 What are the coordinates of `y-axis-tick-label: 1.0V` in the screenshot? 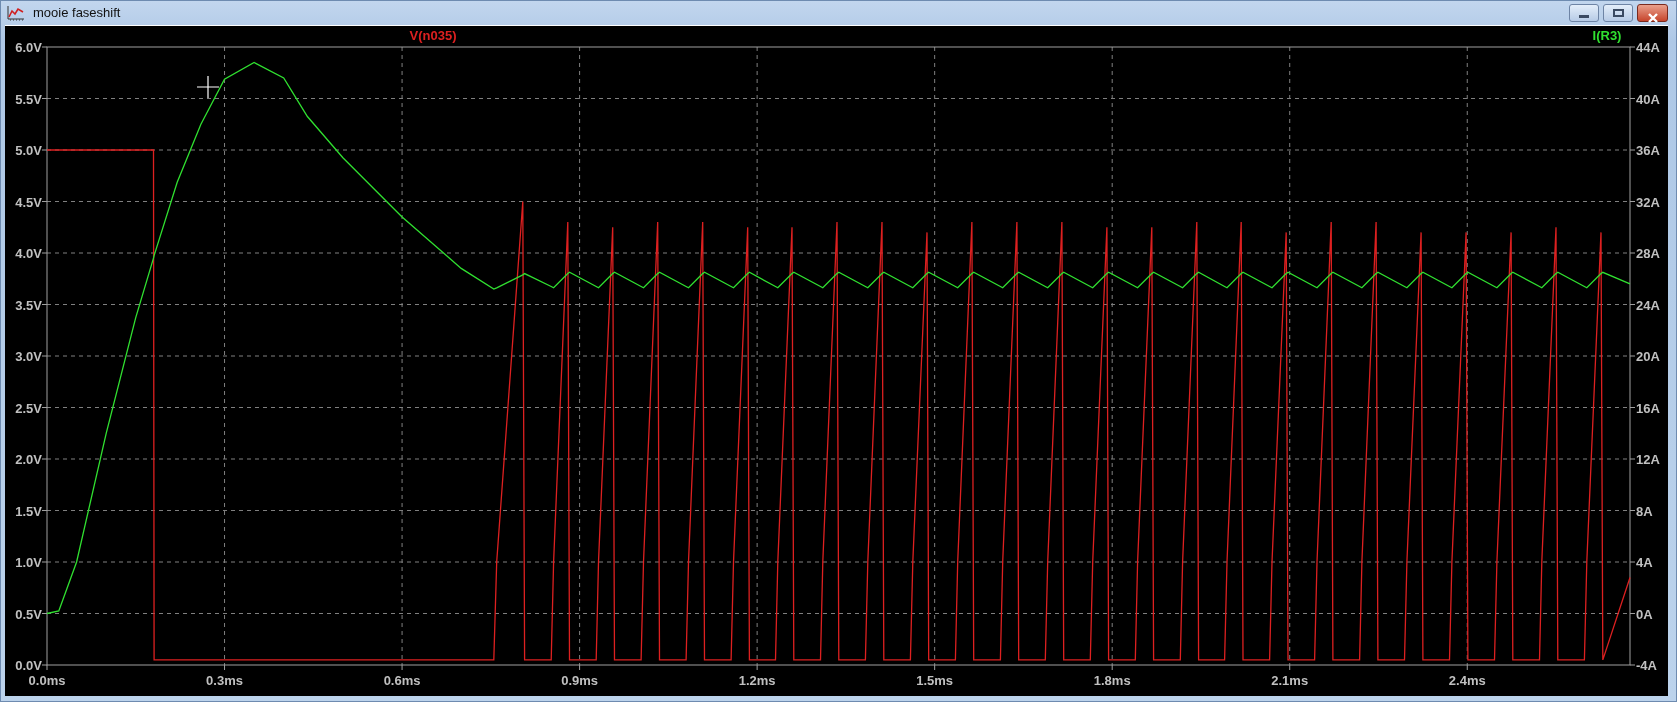 It's located at (28, 562).